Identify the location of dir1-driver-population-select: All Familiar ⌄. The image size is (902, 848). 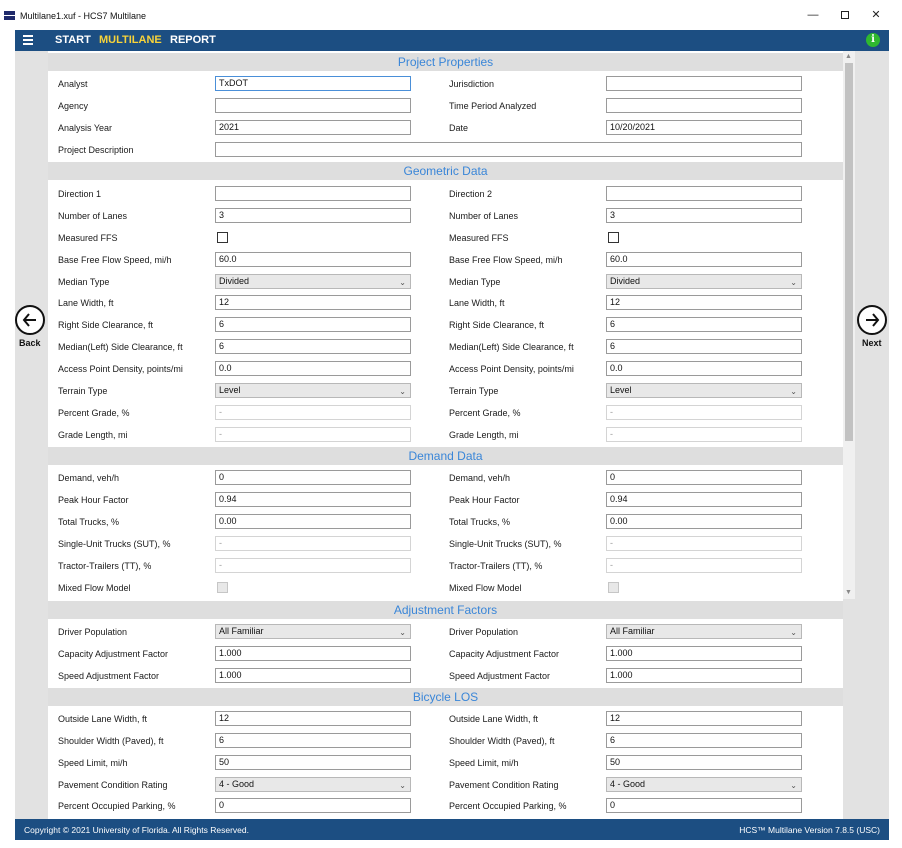
(313, 631).